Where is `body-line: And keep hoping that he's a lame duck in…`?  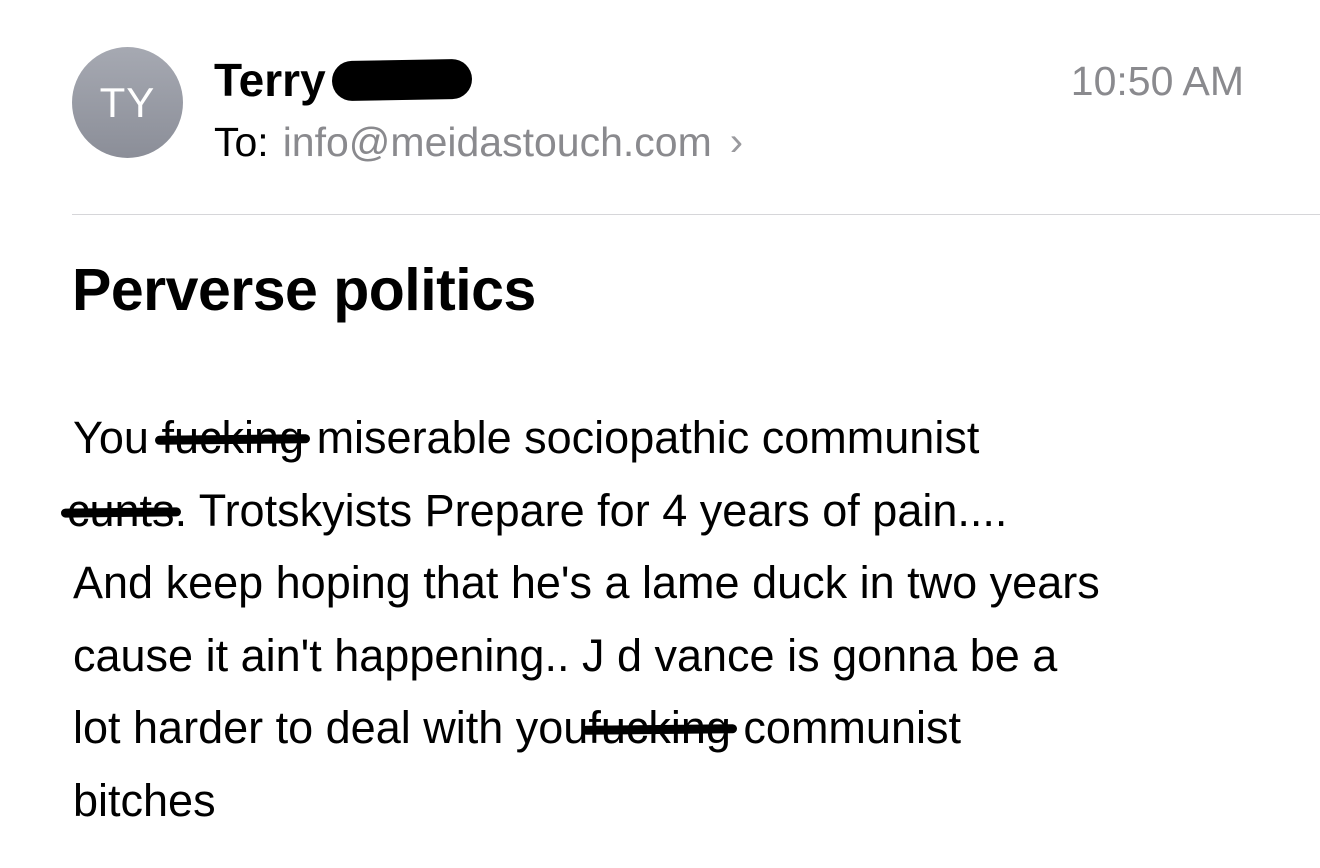 body-line: And keep hoping that he's a lame duck in… is located at coordinates (586, 582).